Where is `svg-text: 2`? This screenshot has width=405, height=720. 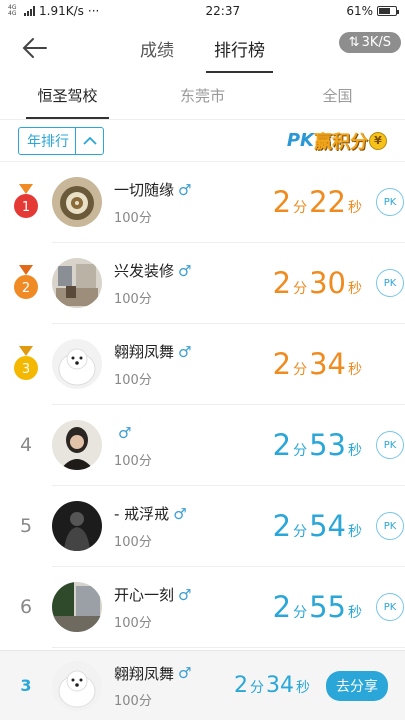
svg-text: 2 is located at coordinates (26, 288).